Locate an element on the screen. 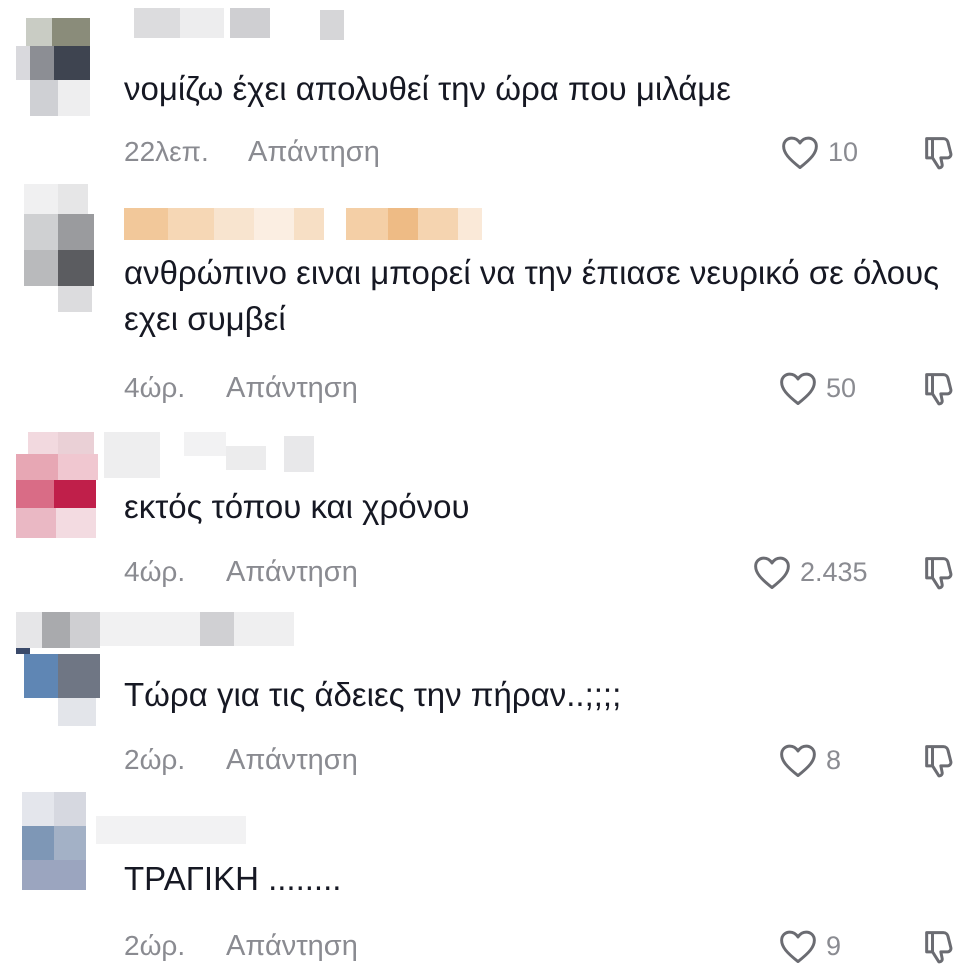 Image resolution: width=970 pixels, height=966 pixels. like-button: 10 is located at coordinates (819, 152).